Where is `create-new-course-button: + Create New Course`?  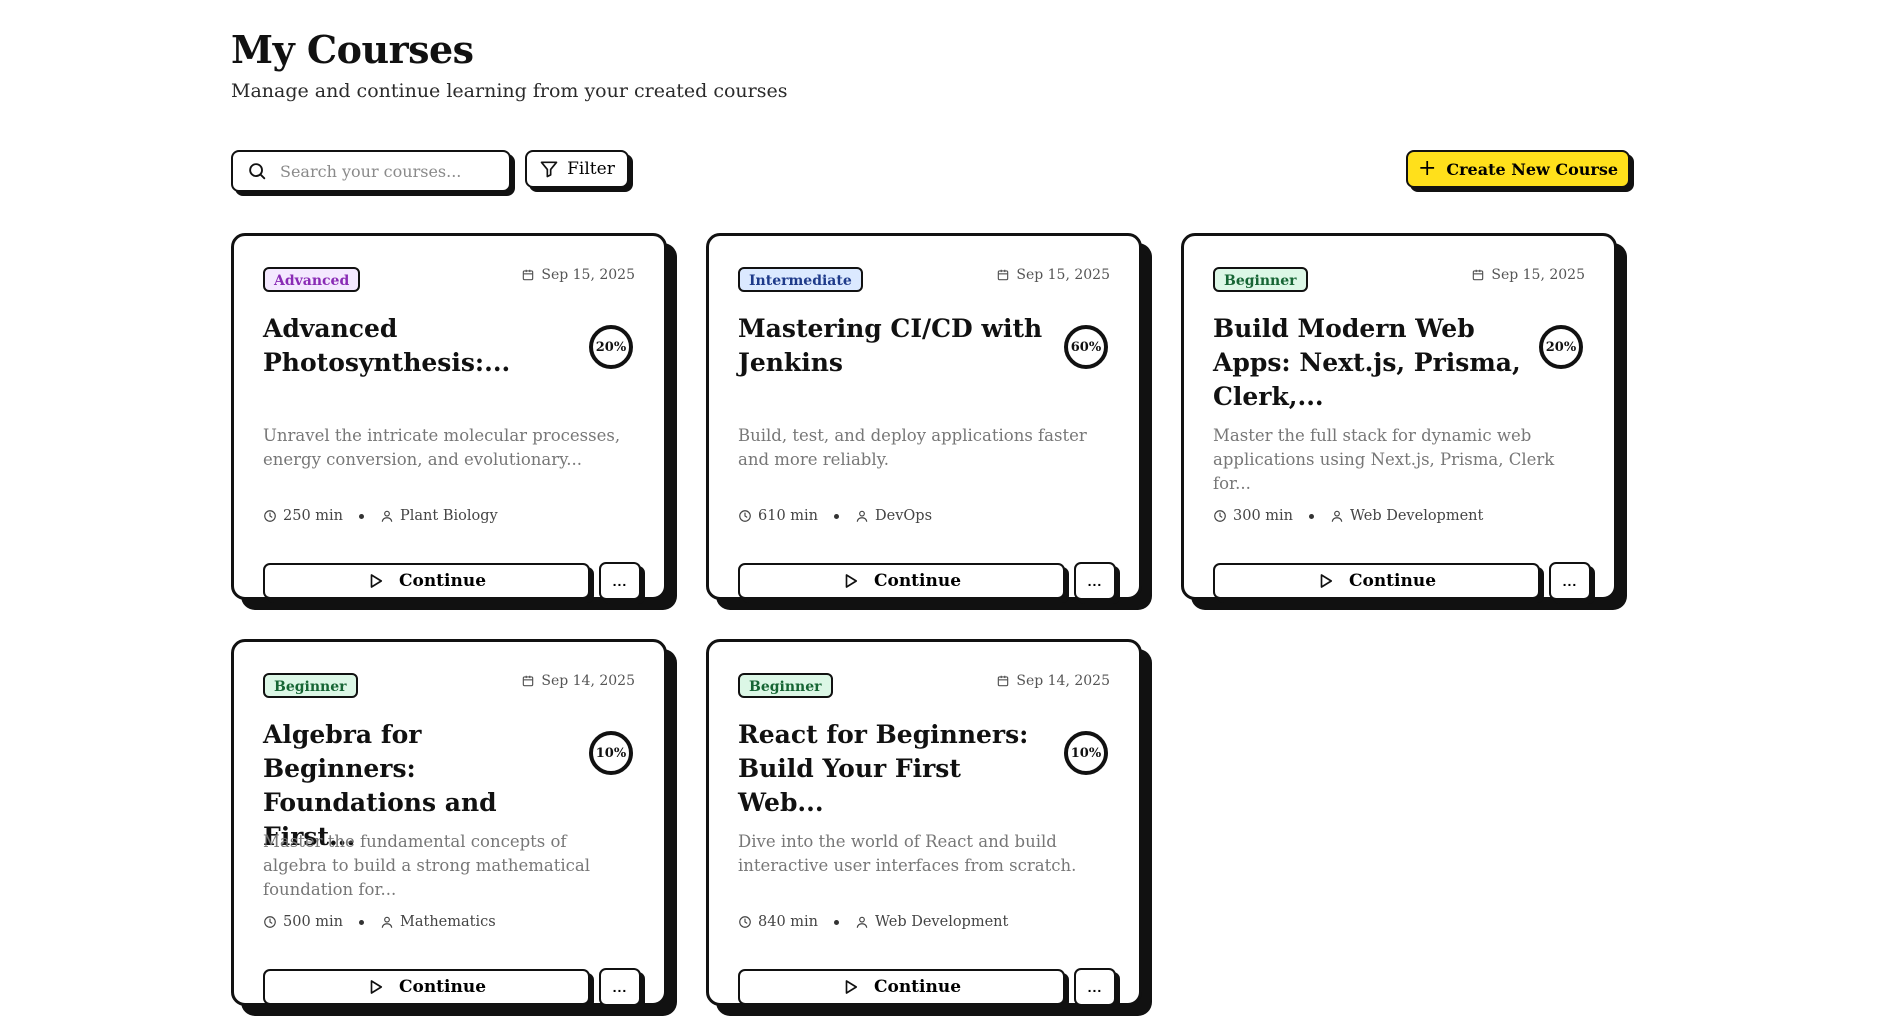
create-new-course-button: + Create New Course is located at coordinates (1518, 169).